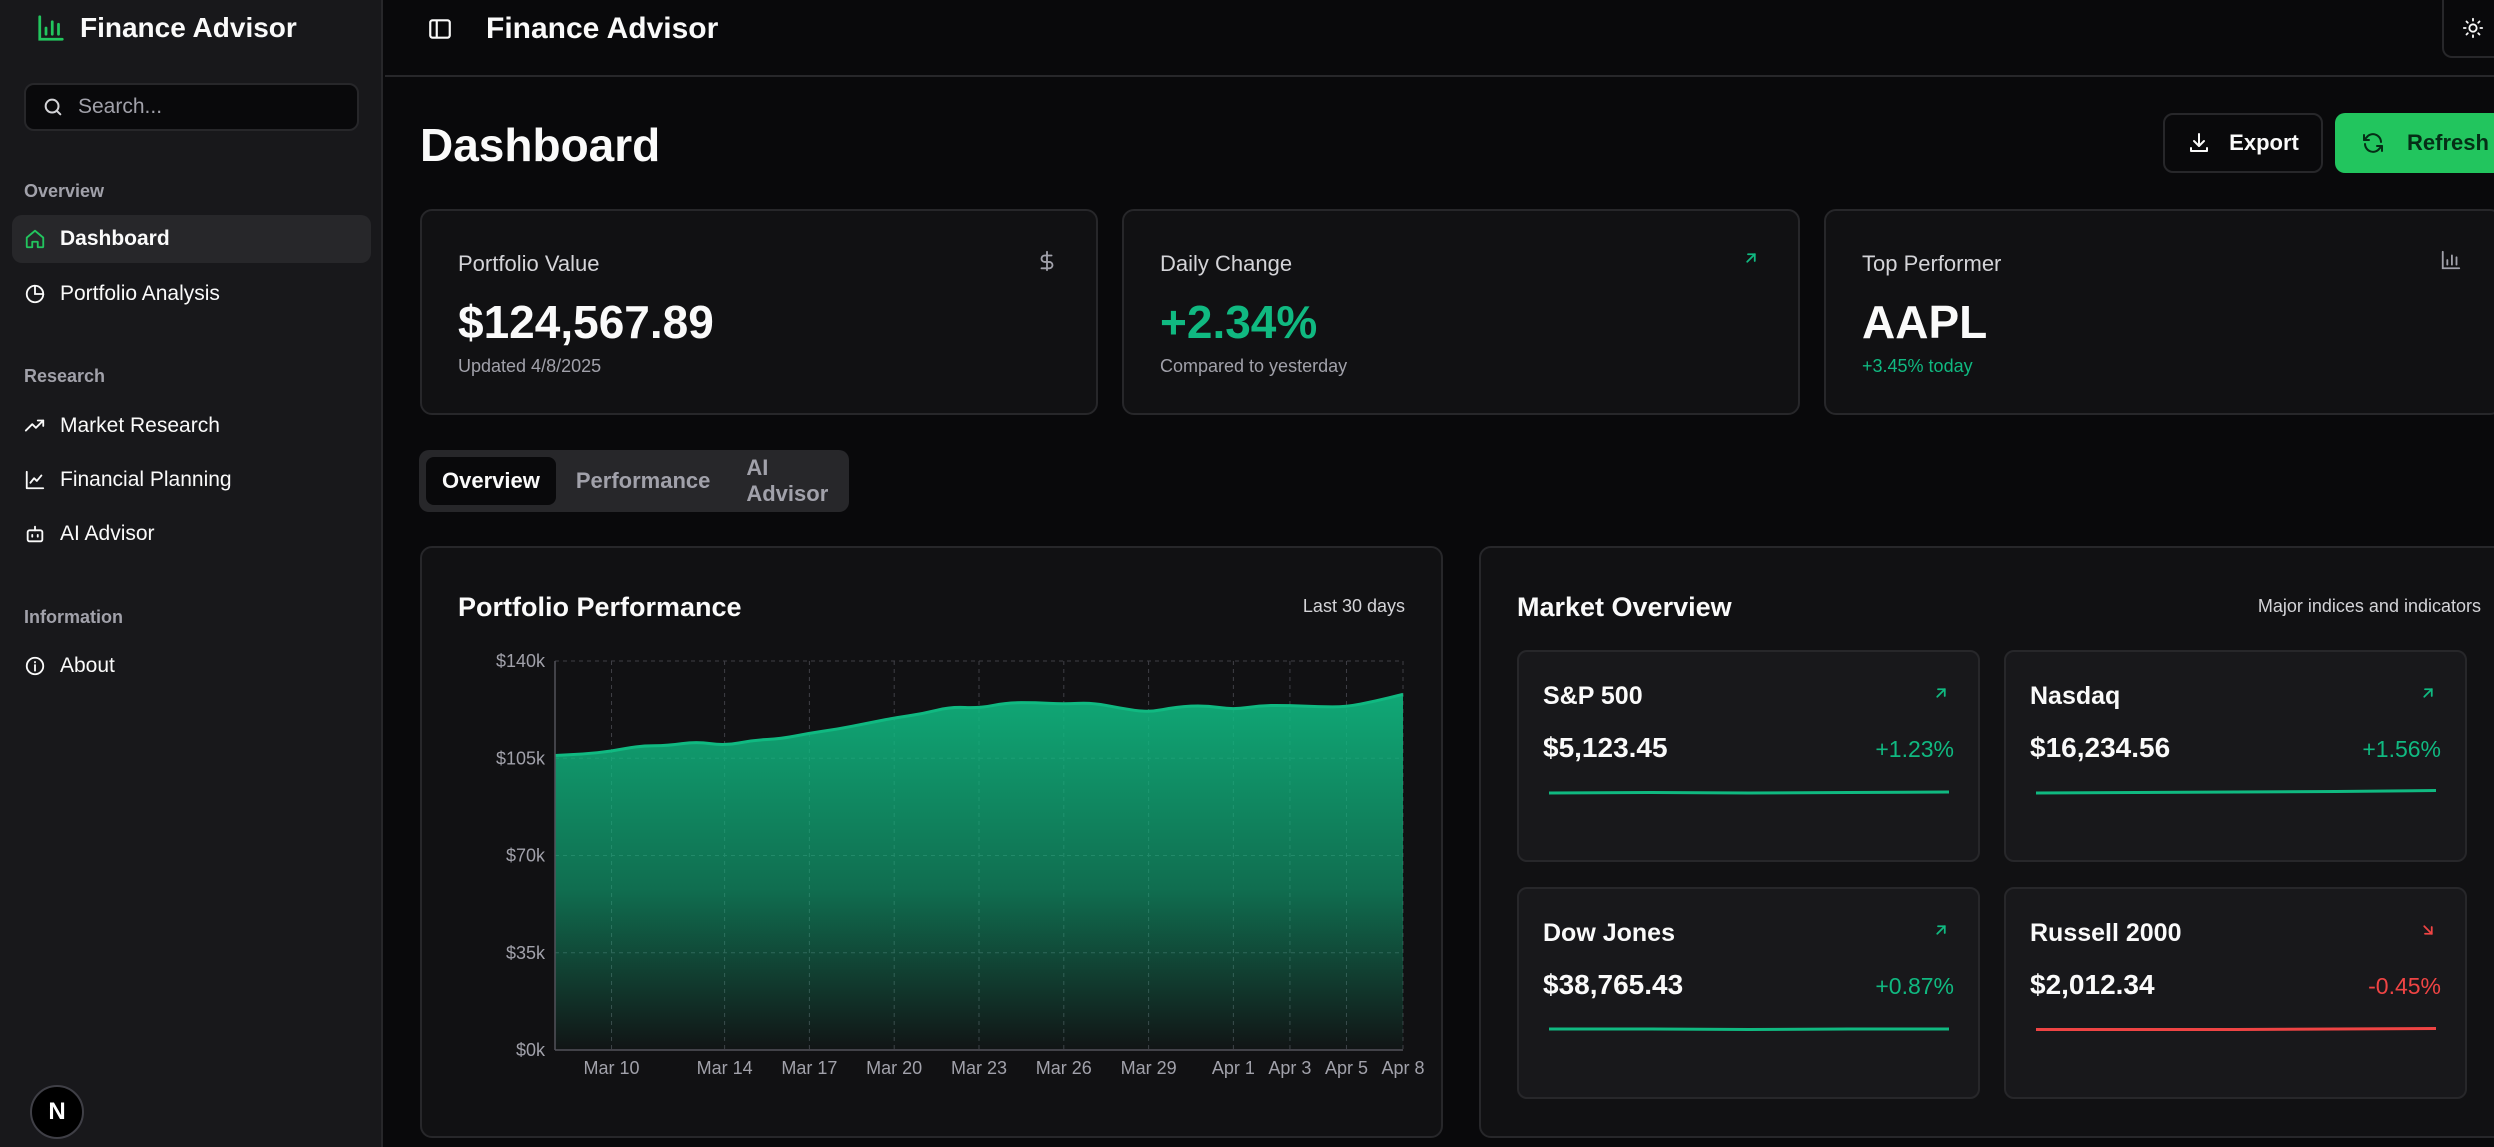  What do you see at coordinates (2369, 606) in the screenshot?
I see `panel-subtitle: Major indices and indicators` at bounding box center [2369, 606].